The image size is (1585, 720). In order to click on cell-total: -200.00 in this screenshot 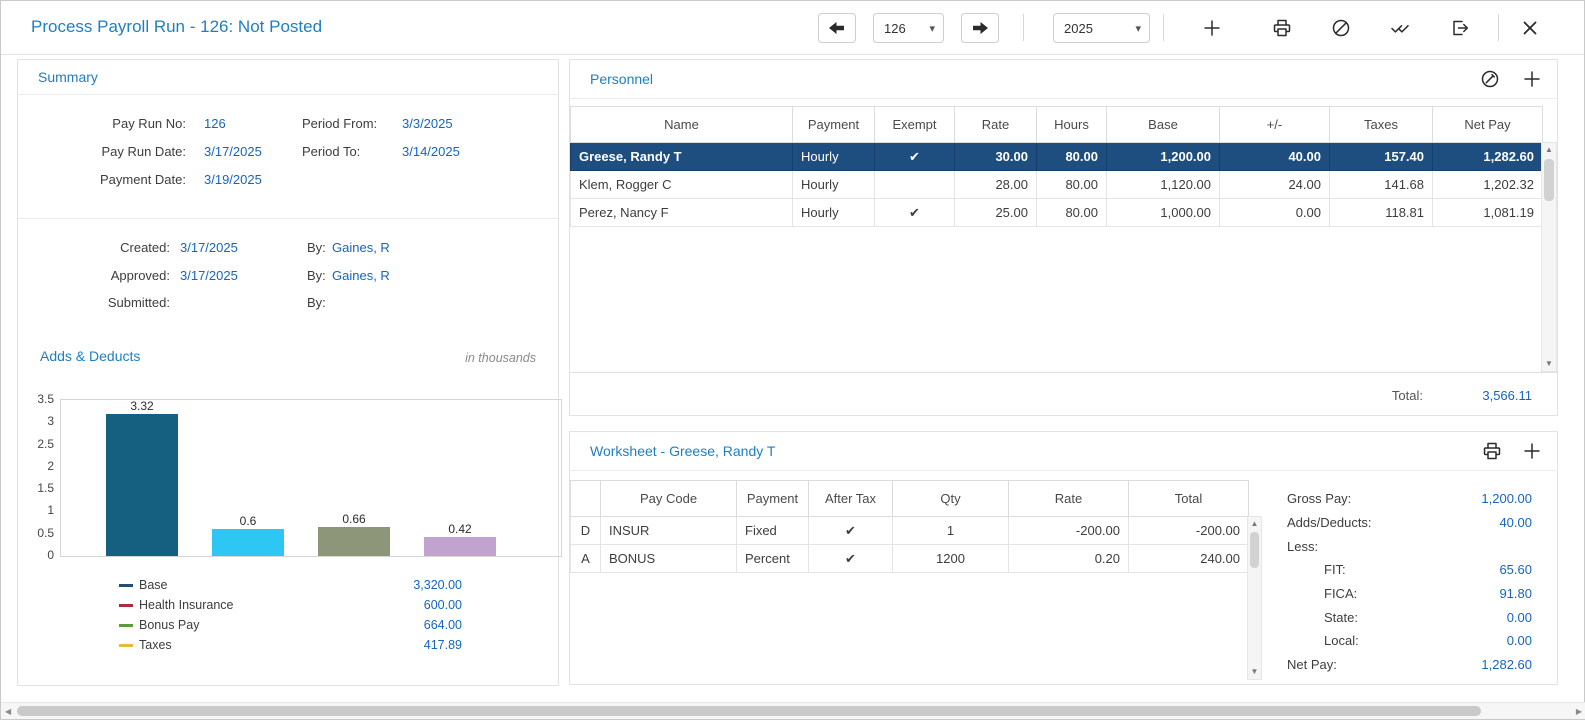, I will do `click(1188, 530)`.